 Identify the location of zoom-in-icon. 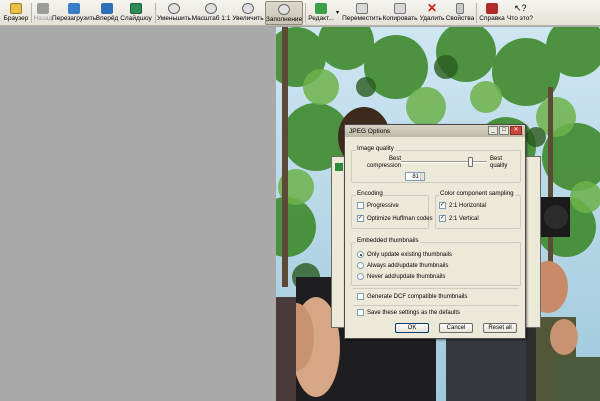
(248, 8).